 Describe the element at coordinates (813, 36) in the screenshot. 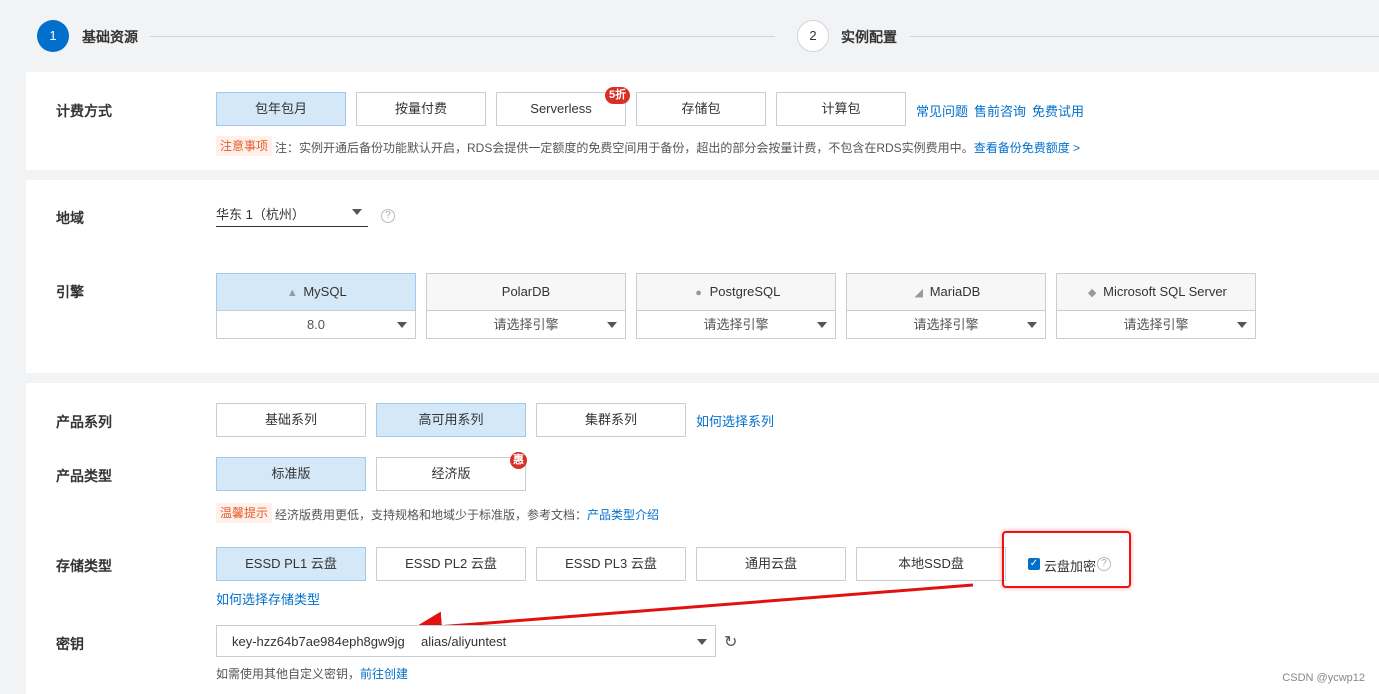

I see `step-2-indicator: 2` at that location.